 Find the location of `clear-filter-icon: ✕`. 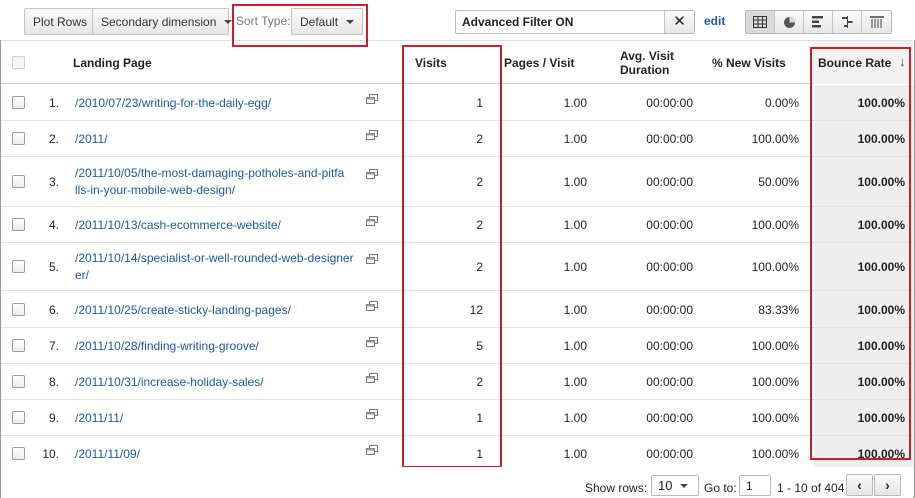

clear-filter-icon: ✕ is located at coordinates (679, 22).